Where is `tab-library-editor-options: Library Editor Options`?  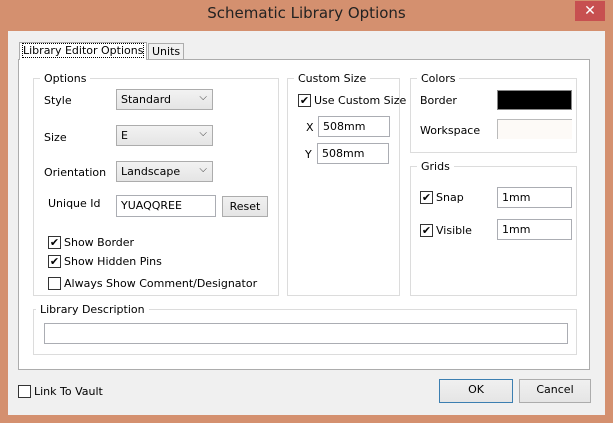 tab-library-editor-options: Library Editor Options is located at coordinates (83, 51).